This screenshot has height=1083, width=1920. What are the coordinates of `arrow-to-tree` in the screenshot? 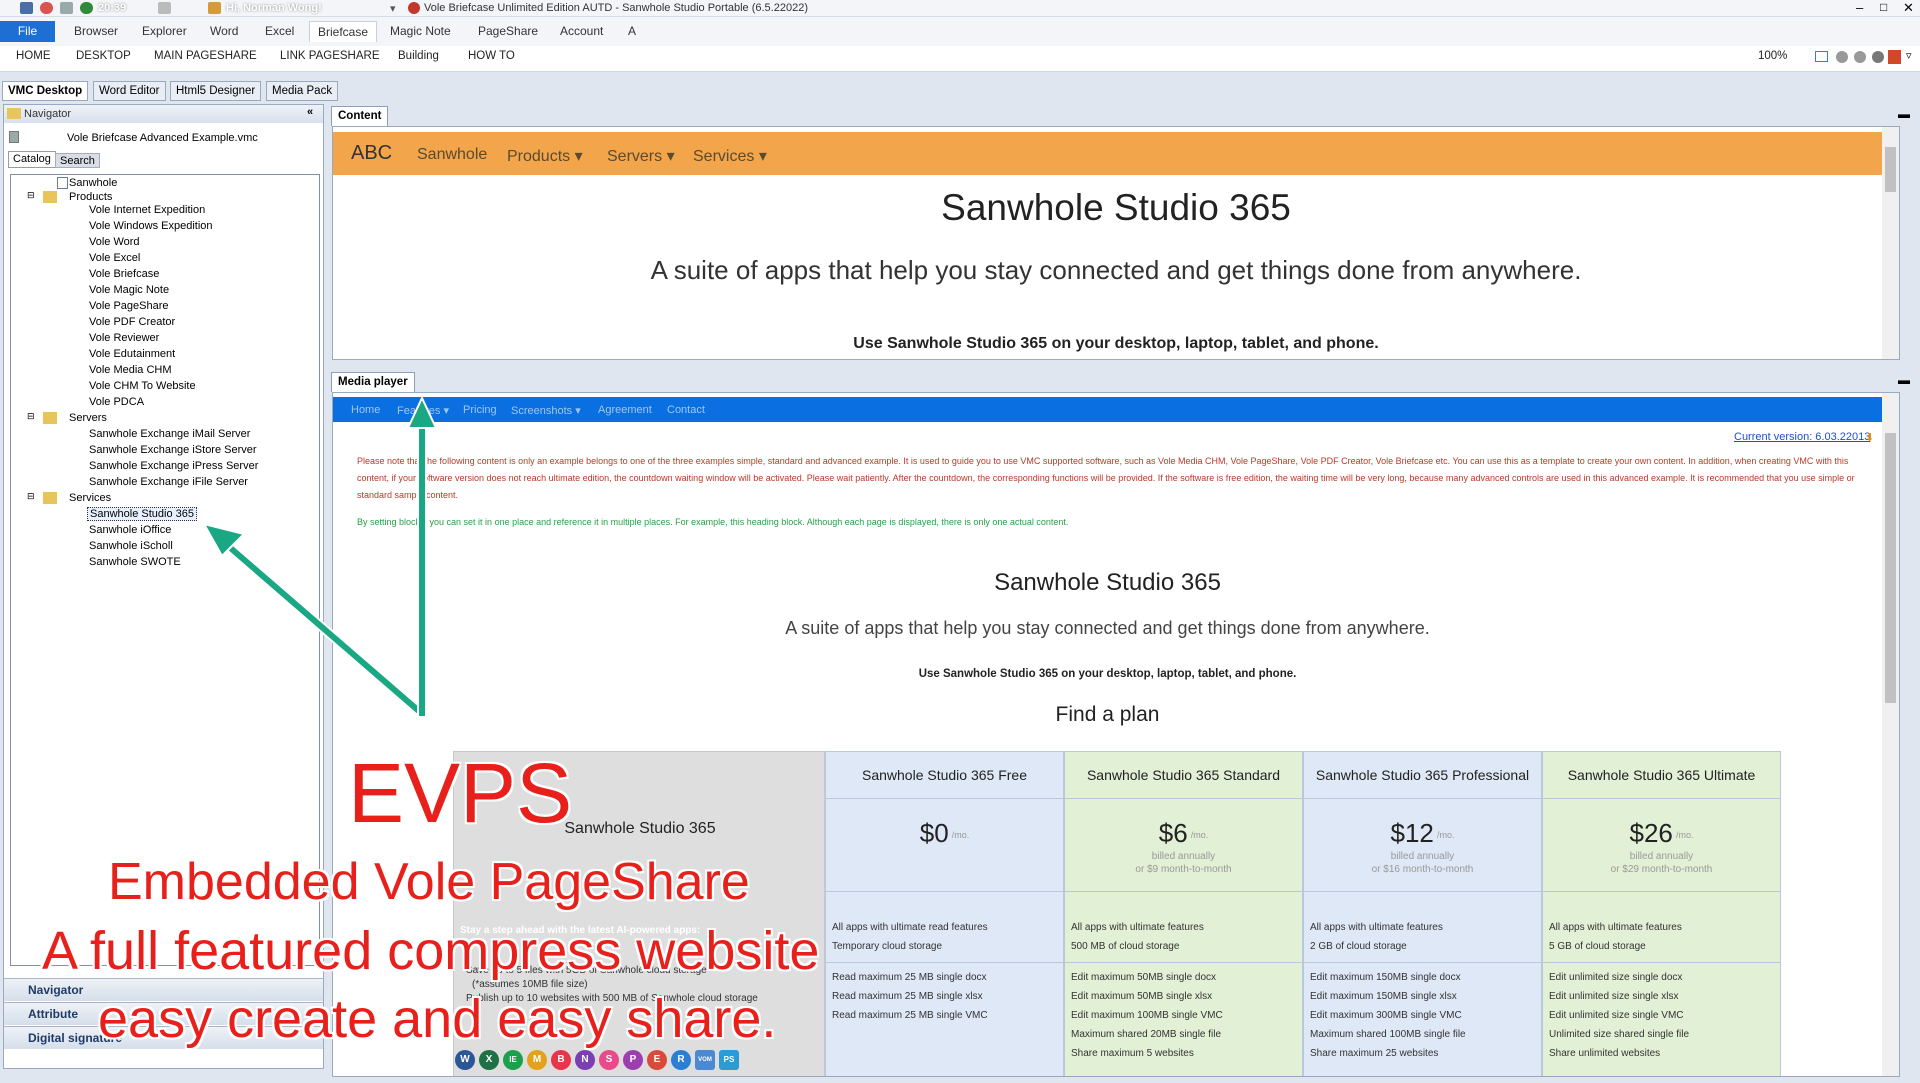 It's located at (316, 622).